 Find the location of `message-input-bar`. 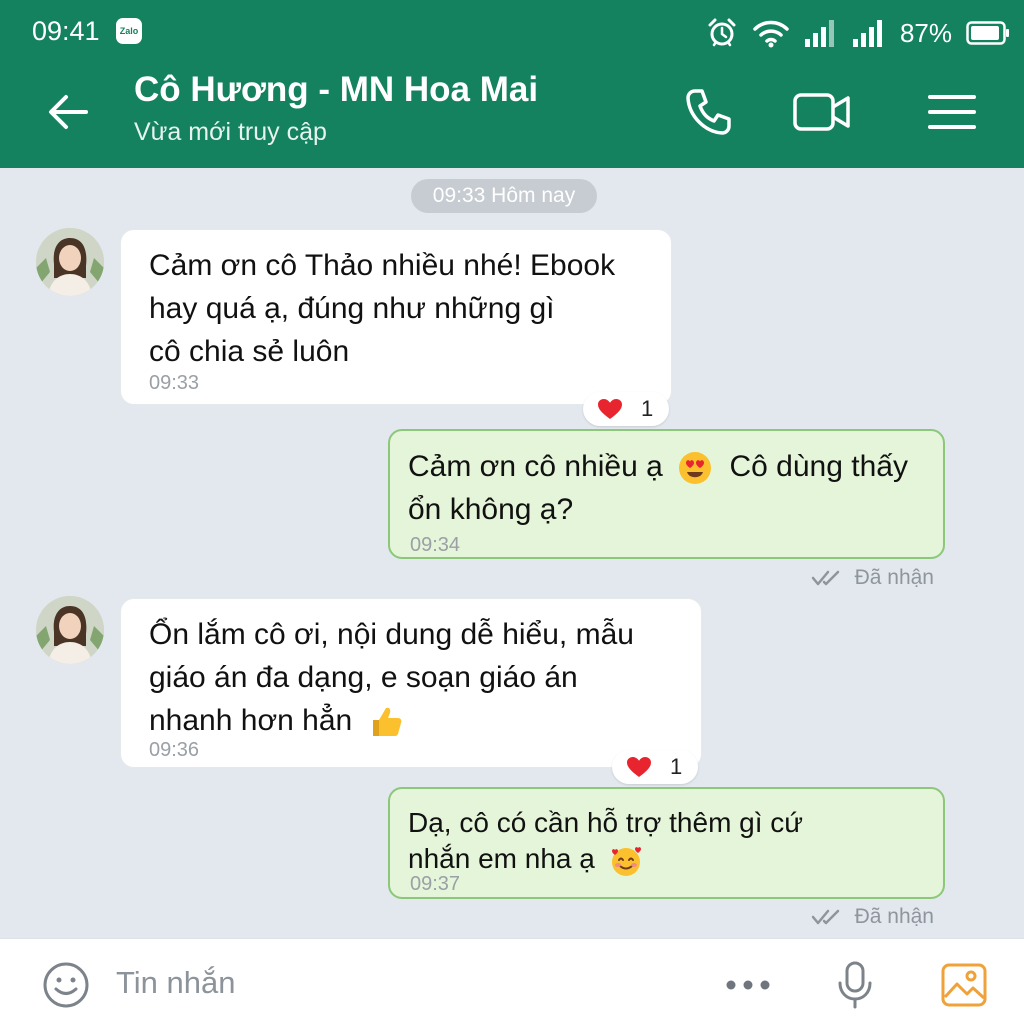

message-input-bar is located at coordinates (512, 981).